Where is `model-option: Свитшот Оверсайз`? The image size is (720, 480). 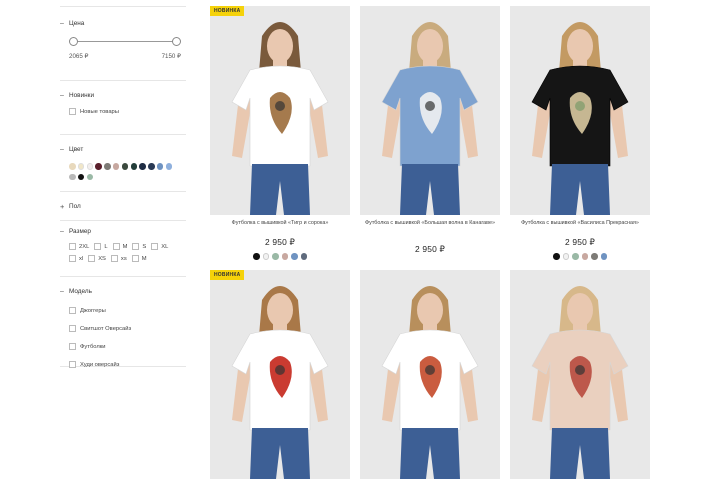
model-option: Свитшот Оверсайз is located at coordinates (123, 328).